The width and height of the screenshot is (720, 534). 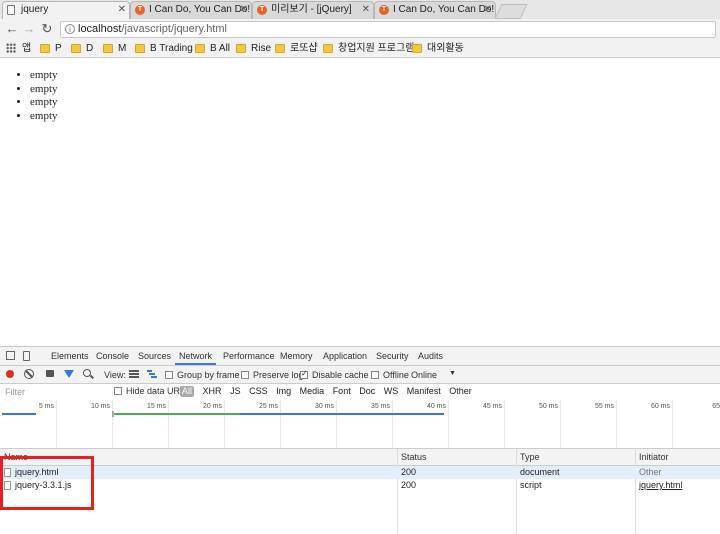 I want to click on group-by-frame-checkbox: Group by frame, so click(x=202, y=375).